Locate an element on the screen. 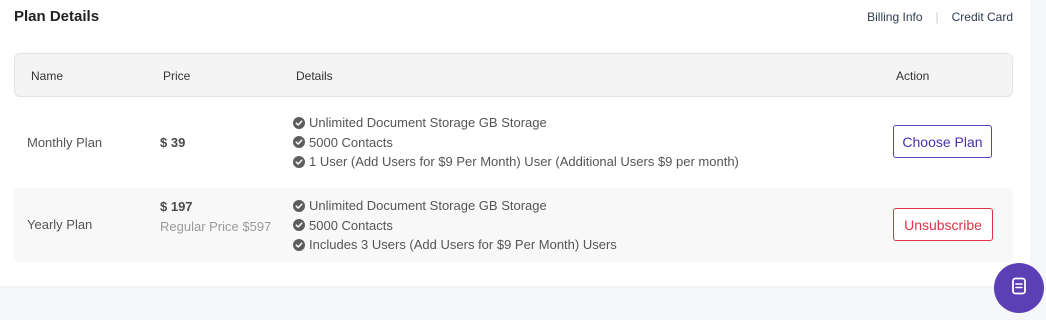 The image size is (1046, 320). plan-name: Yearly Plan is located at coordinates (60, 224).